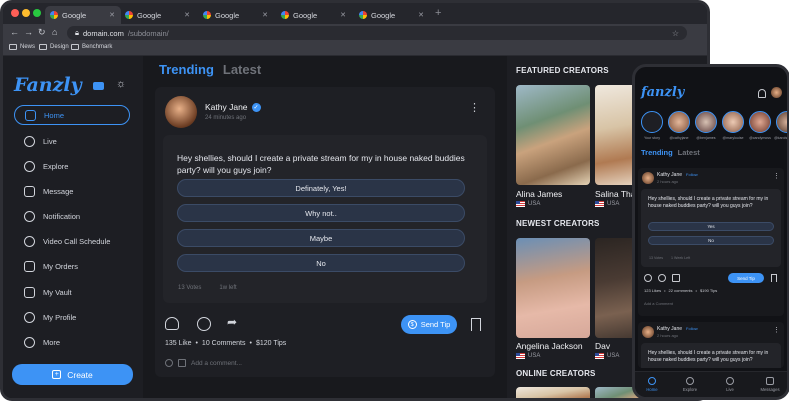 The image size is (789, 401). I want to click on back-icon: ←, so click(14, 32).